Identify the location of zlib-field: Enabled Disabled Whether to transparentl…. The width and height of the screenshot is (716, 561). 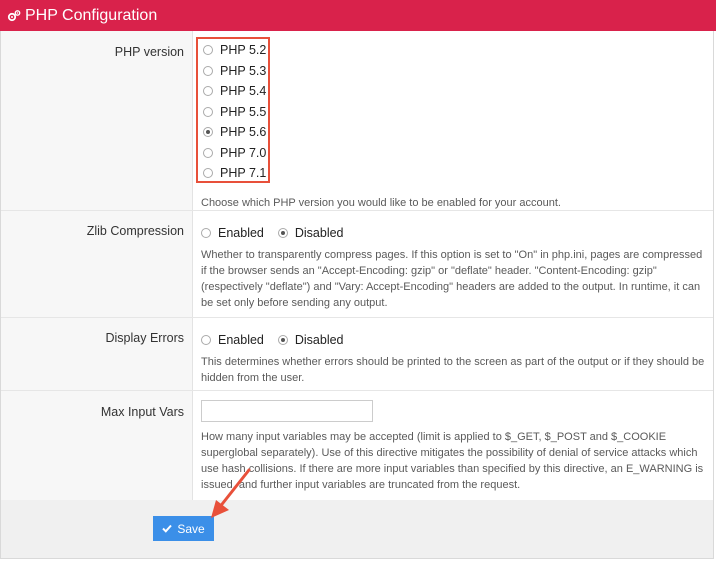
(453, 268).